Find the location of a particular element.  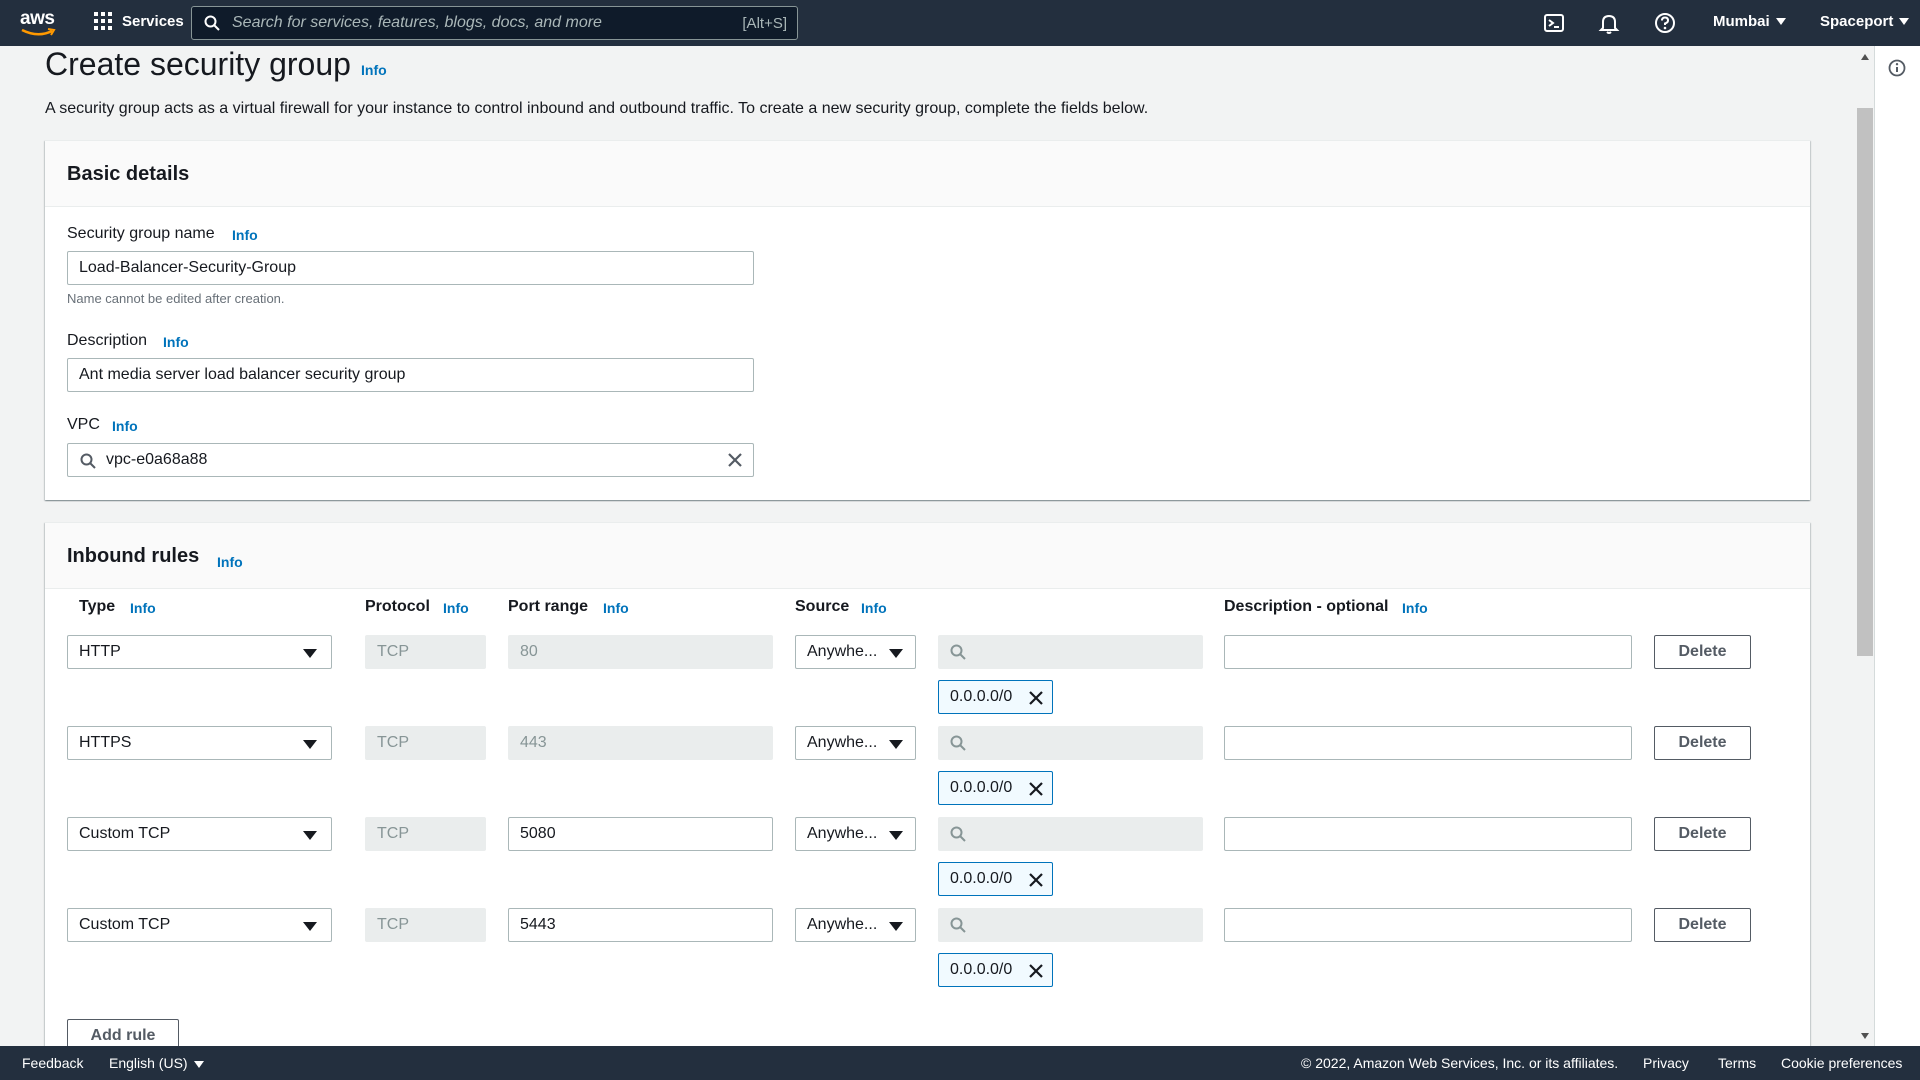

language-selector: English (US) is located at coordinates (156, 1063).